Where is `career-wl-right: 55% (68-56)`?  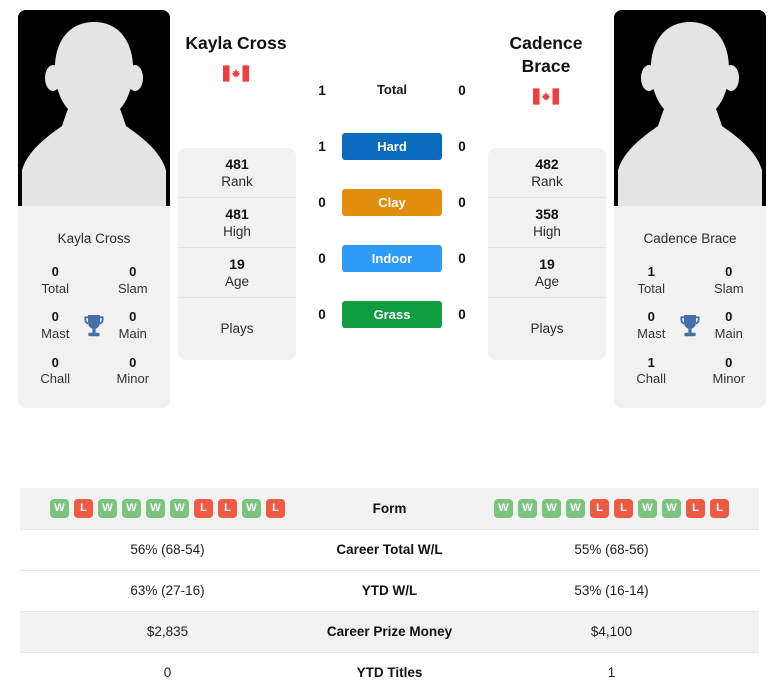 career-wl-right: 55% (68-56) is located at coordinates (611, 549).